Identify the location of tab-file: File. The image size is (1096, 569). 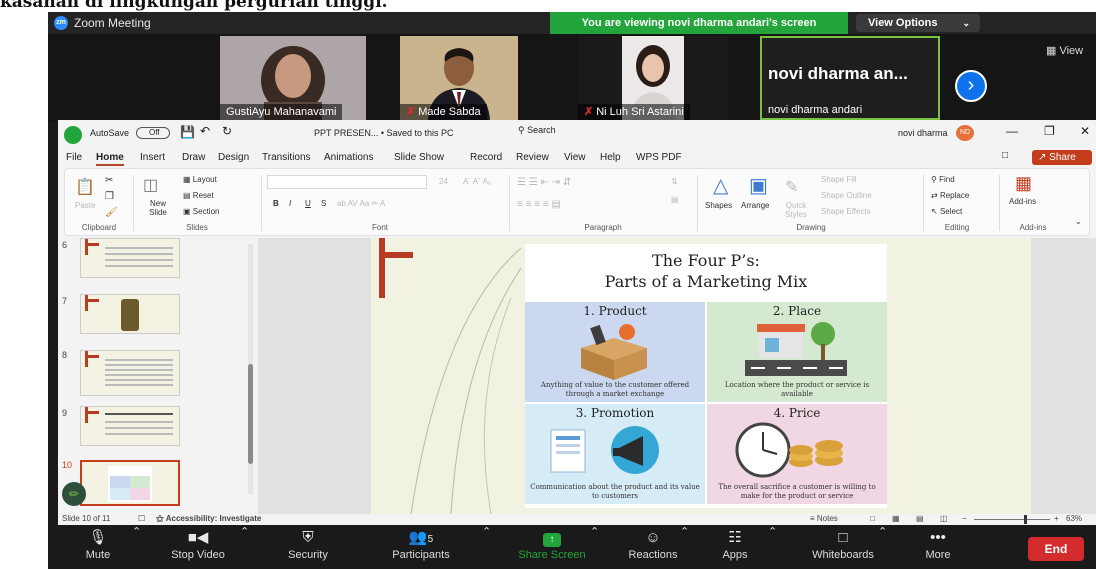
(74, 157).